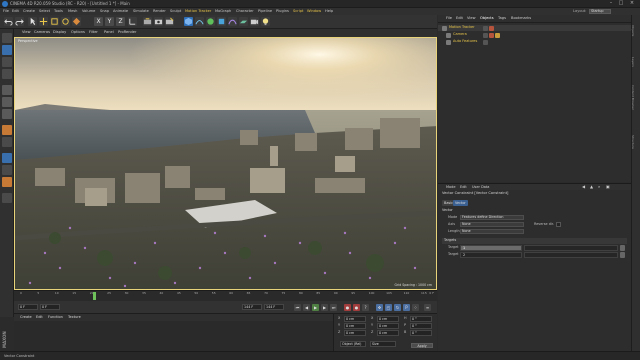  Describe the element at coordinates (379, 307) in the screenshot. I see `key-position-icon: ✥` at that location.